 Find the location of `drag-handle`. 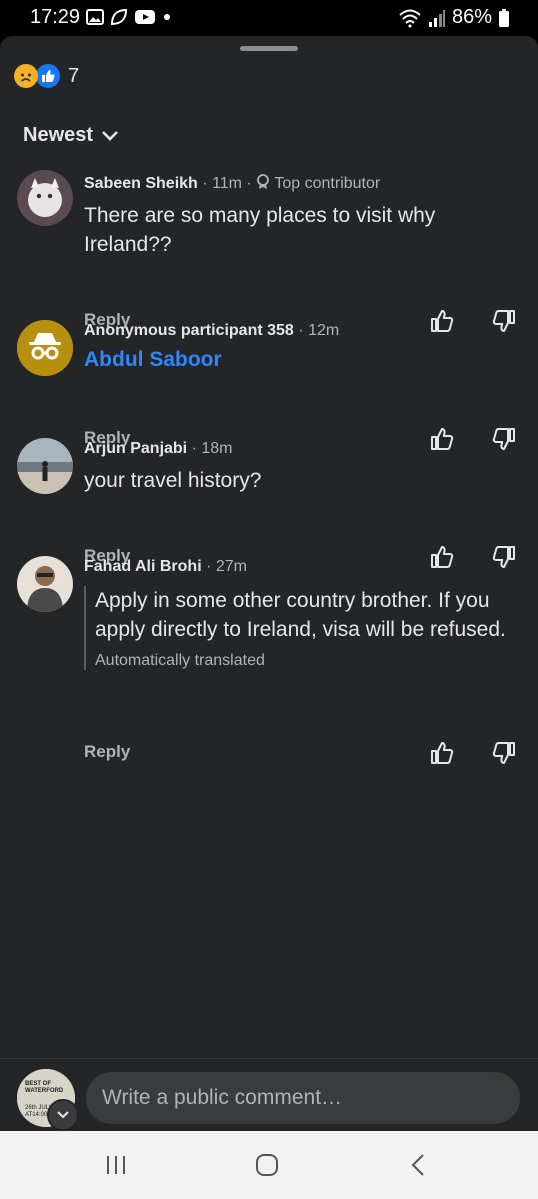

drag-handle is located at coordinates (269, 48).